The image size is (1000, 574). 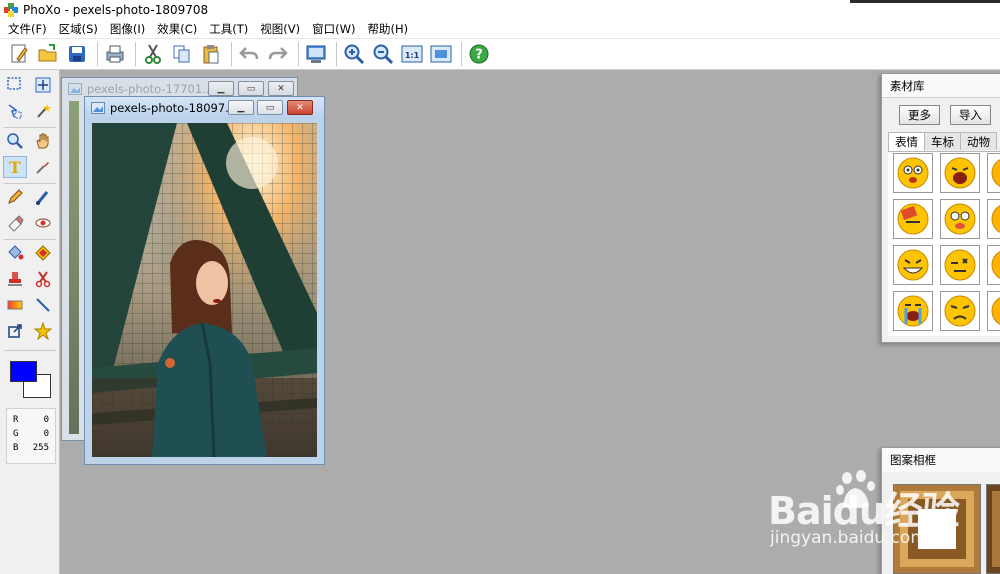 I want to click on tool-separator, so click(x=30, y=239).